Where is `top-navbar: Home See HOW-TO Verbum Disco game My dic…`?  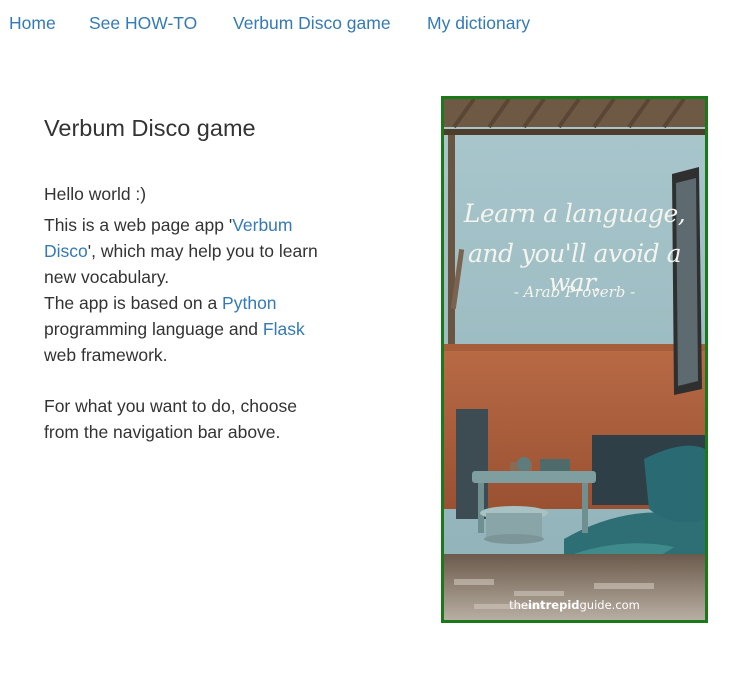
top-navbar: Home See HOW-TO Verbum Disco game My dic… is located at coordinates (371, 23).